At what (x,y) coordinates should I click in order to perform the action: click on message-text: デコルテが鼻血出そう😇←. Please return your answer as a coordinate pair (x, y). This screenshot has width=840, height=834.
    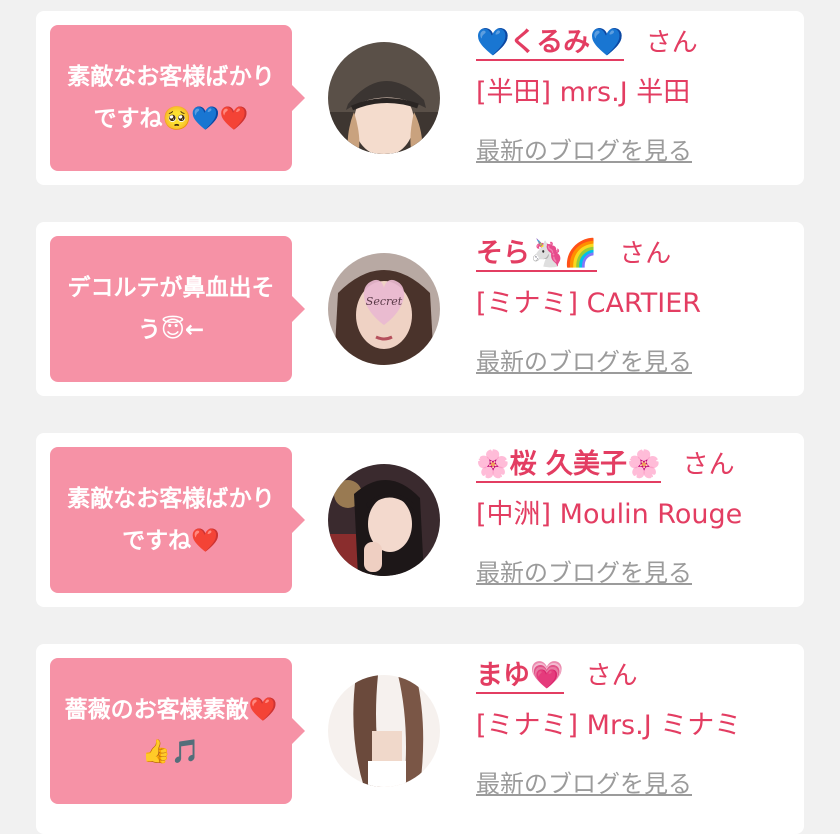
    Looking at the image, I should click on (171, 309).